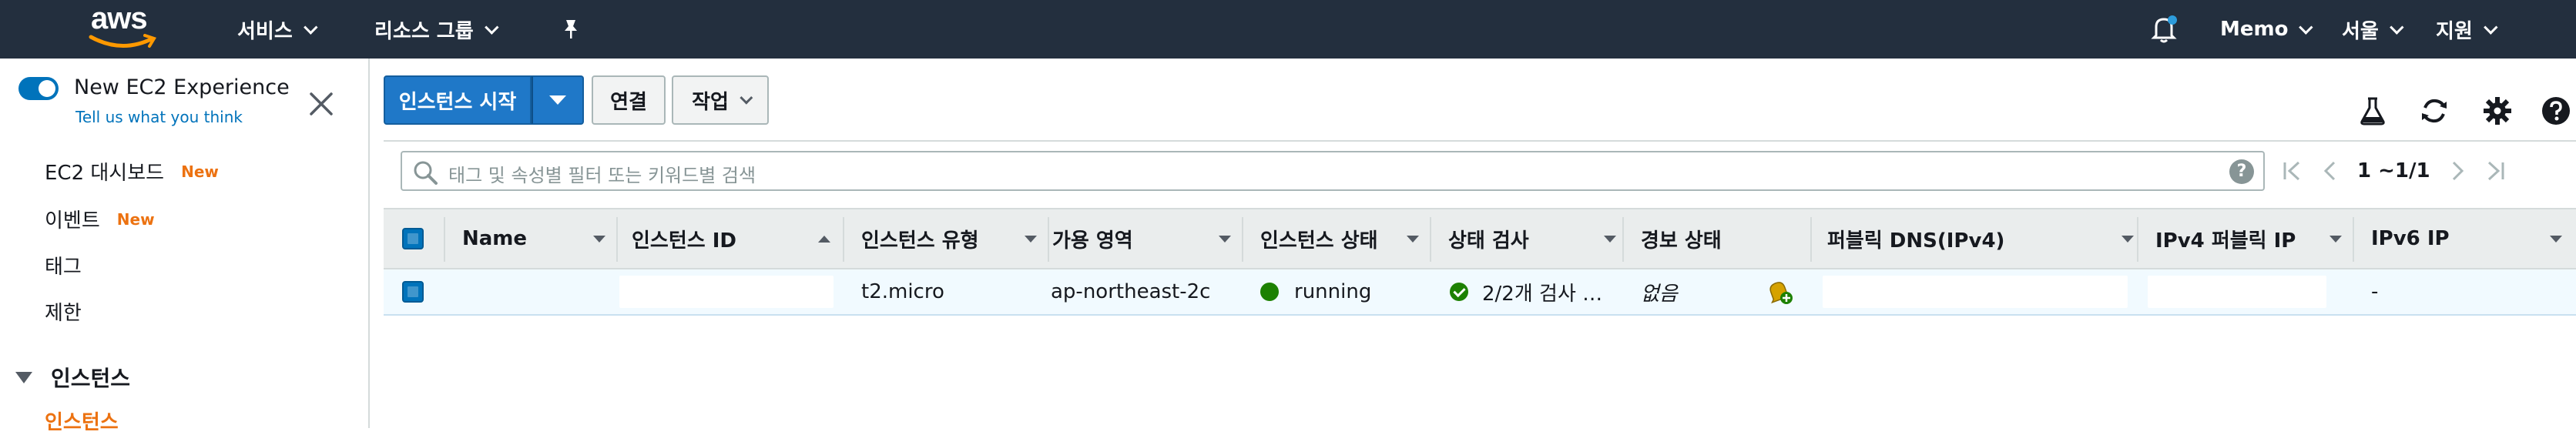  Describe the element at coordinates (602, 175) in the screenshot. I see `search-placeholder: 태그 및 속성별 필터 또는 키워드별 검색` at that location.